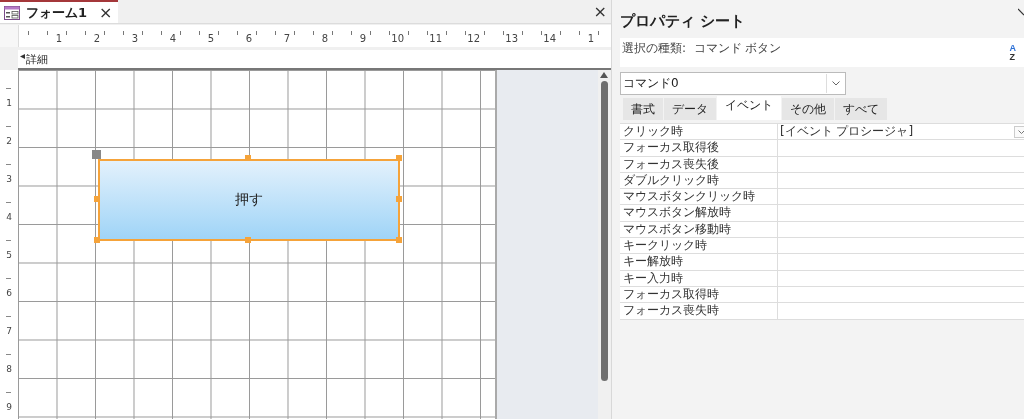 The height and width of the screenshot is (419, 1024). What do you see at coordinates (702, 48) in the screenshot?
I see `selection-type-label: 選択の種類: コマンド ボタン` at bounding box center [702, 48].